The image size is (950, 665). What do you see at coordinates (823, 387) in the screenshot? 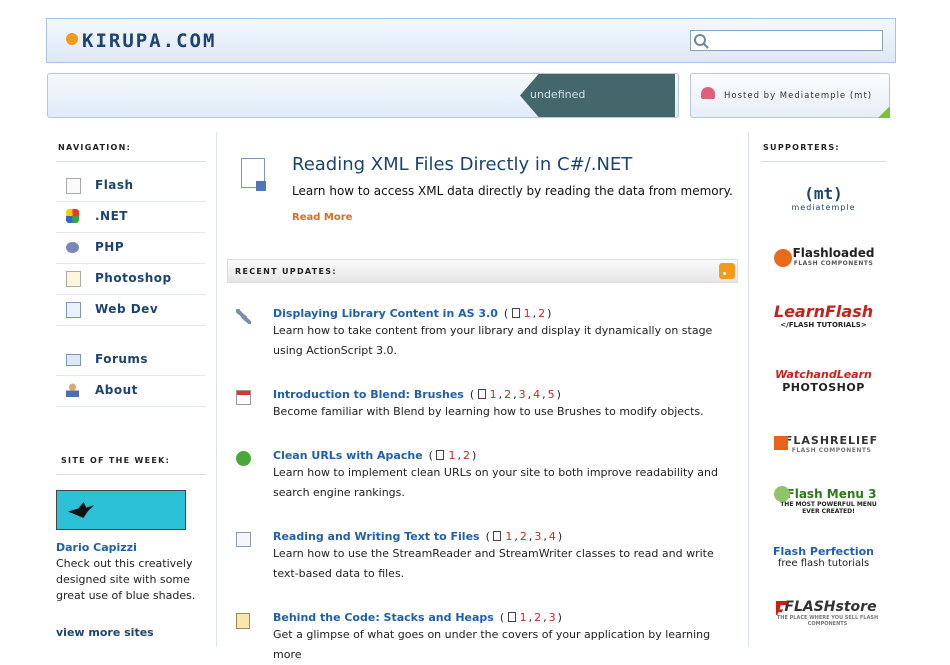
I see `sponsor-tagline: PHOTOSHOP` at bounding box center [823, 387].